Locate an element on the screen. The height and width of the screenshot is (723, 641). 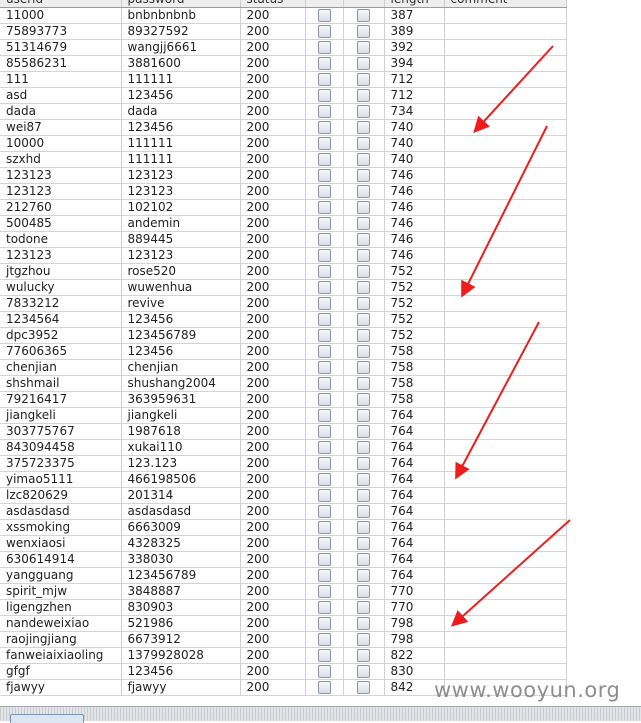
horizontal-scrollbar is located at coordinates (320, 713).